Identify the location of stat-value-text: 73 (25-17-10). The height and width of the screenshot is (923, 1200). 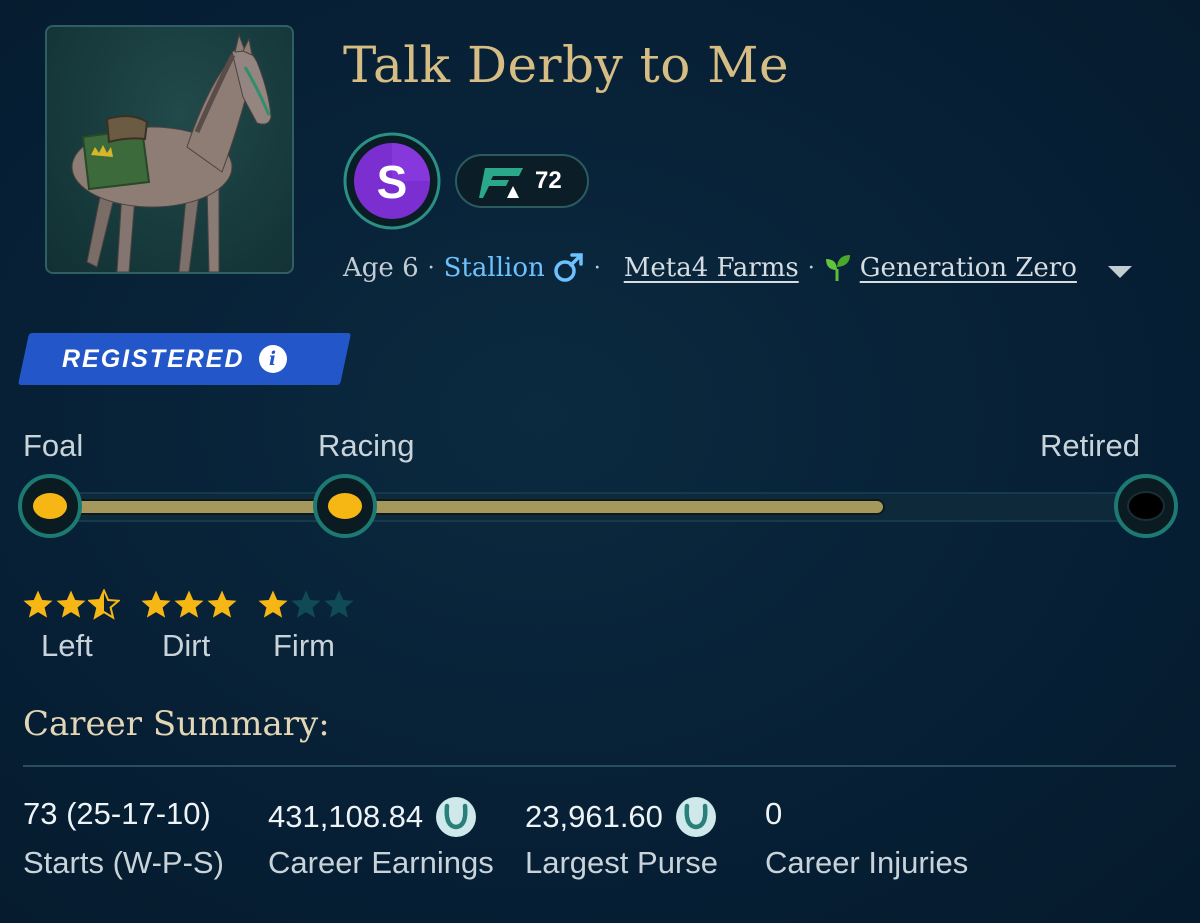
(117, 813).